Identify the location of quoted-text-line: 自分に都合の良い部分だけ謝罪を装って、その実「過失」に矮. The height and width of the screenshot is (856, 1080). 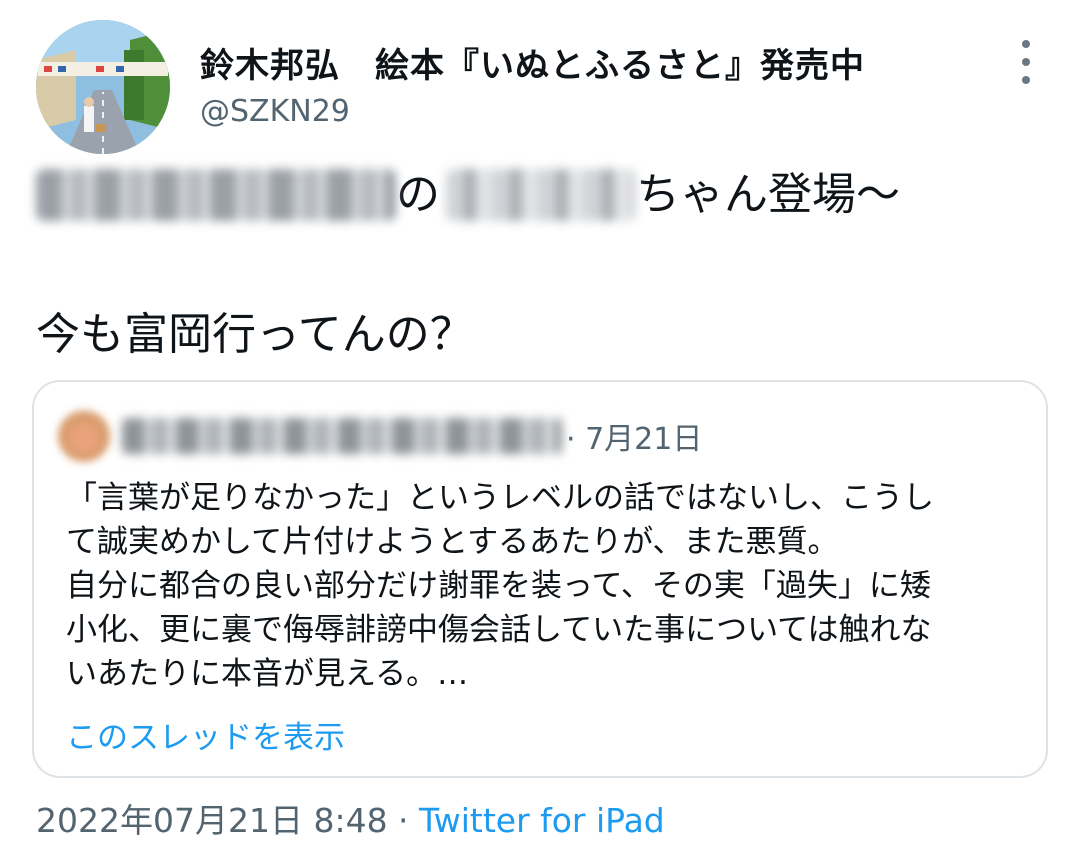
(498, 586).